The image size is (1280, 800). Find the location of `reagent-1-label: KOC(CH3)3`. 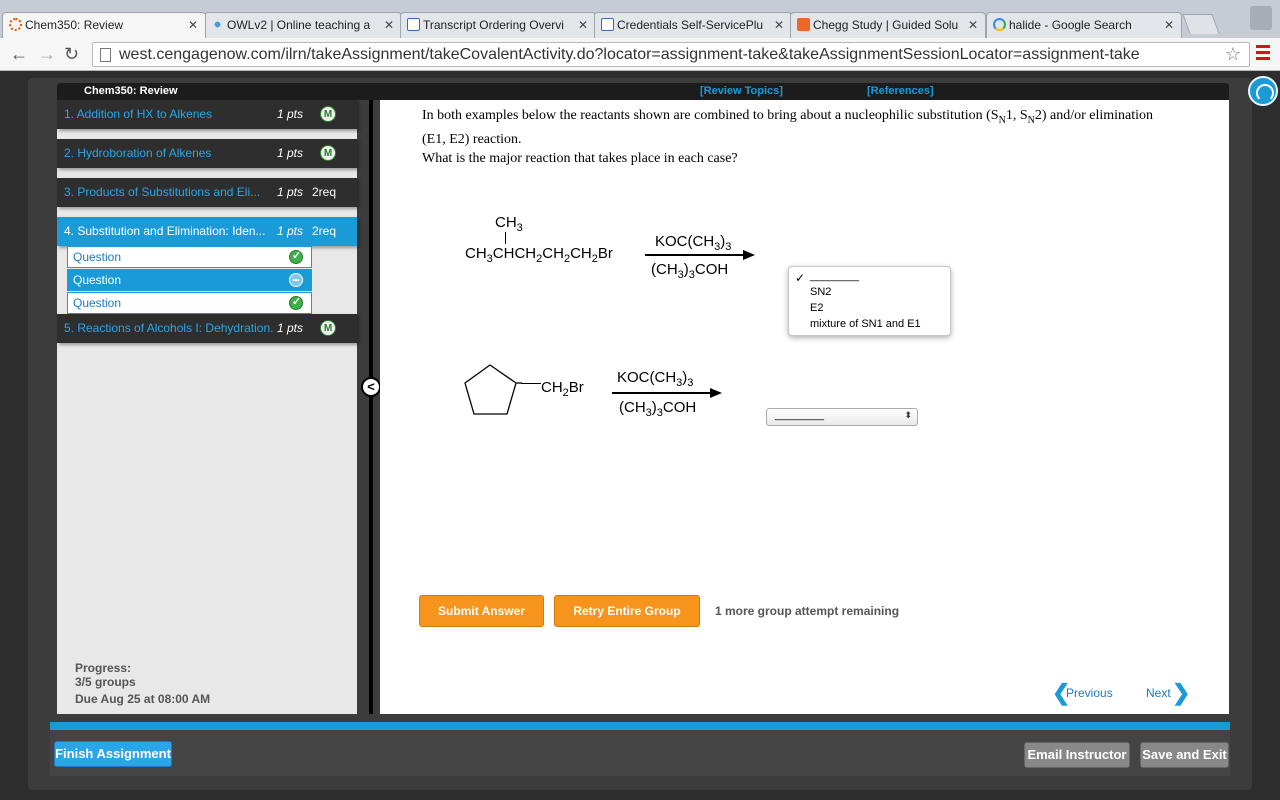

reagent-1-label: KOC(CH3)3 is located at coordinates (693, 243).